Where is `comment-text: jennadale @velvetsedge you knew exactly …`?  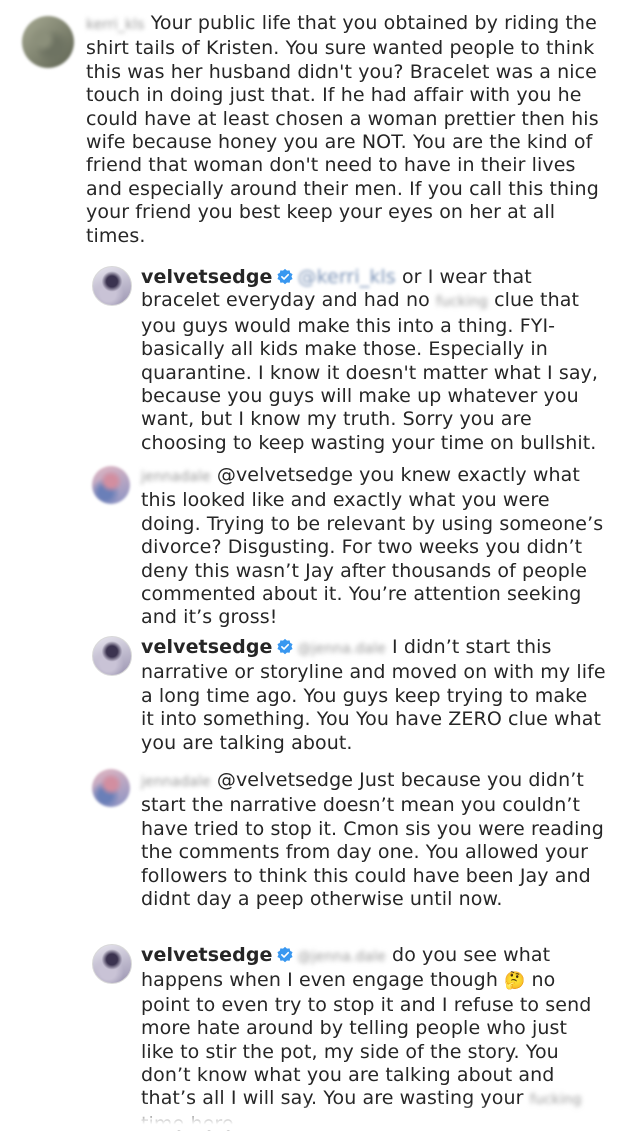
comment-text: jennadale @velvetsedge you knew exactly … is located at coordinates (373, 547).